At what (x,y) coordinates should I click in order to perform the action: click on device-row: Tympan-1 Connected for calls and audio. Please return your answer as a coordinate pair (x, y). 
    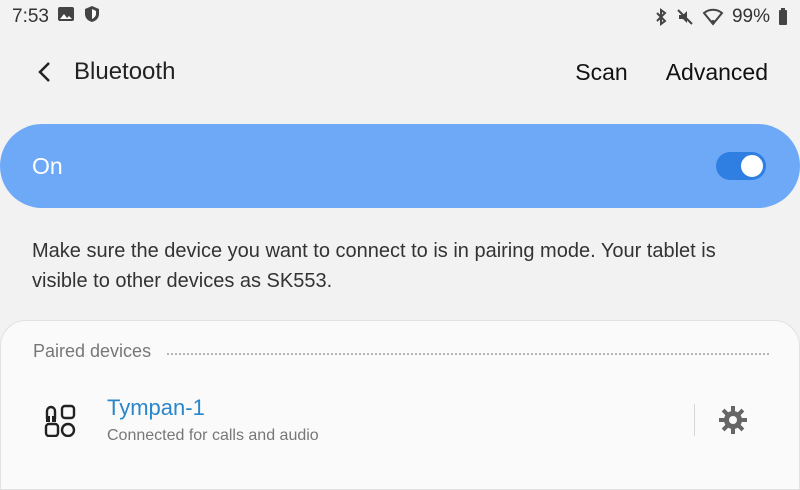
    Looking at the image, I should click on (400, 420).